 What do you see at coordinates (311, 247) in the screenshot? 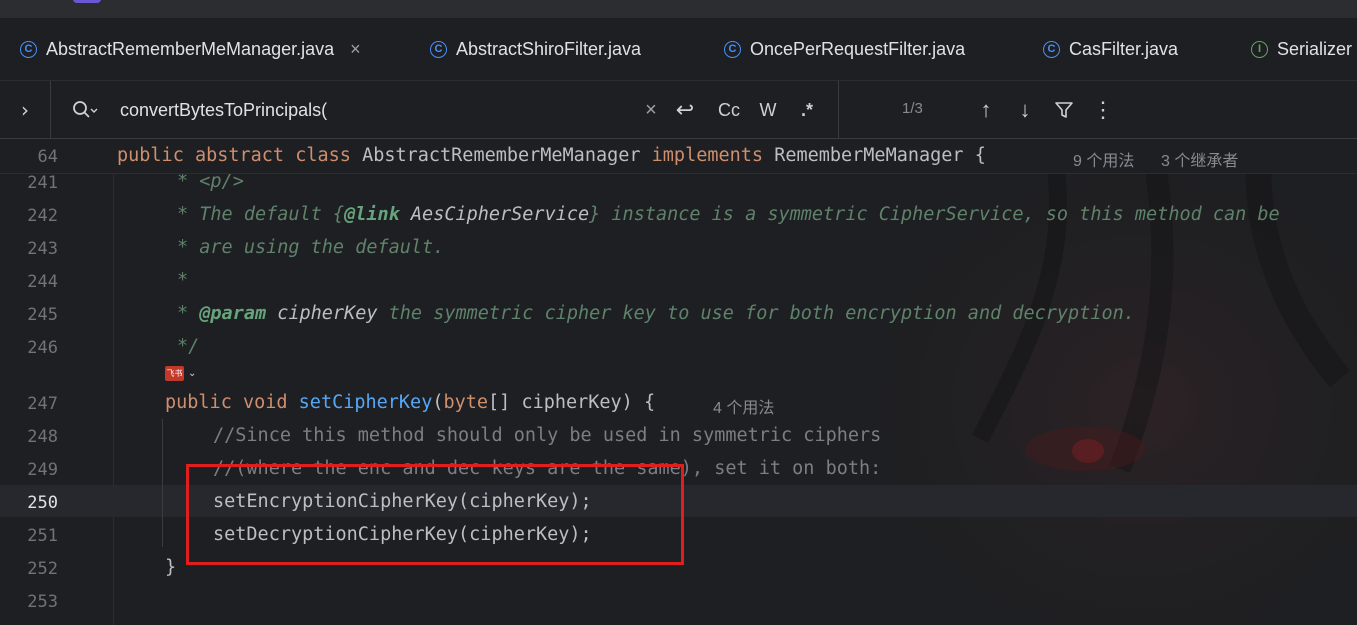
I see `code-line-243: * are using the default.` at bounding box center [311, 247].